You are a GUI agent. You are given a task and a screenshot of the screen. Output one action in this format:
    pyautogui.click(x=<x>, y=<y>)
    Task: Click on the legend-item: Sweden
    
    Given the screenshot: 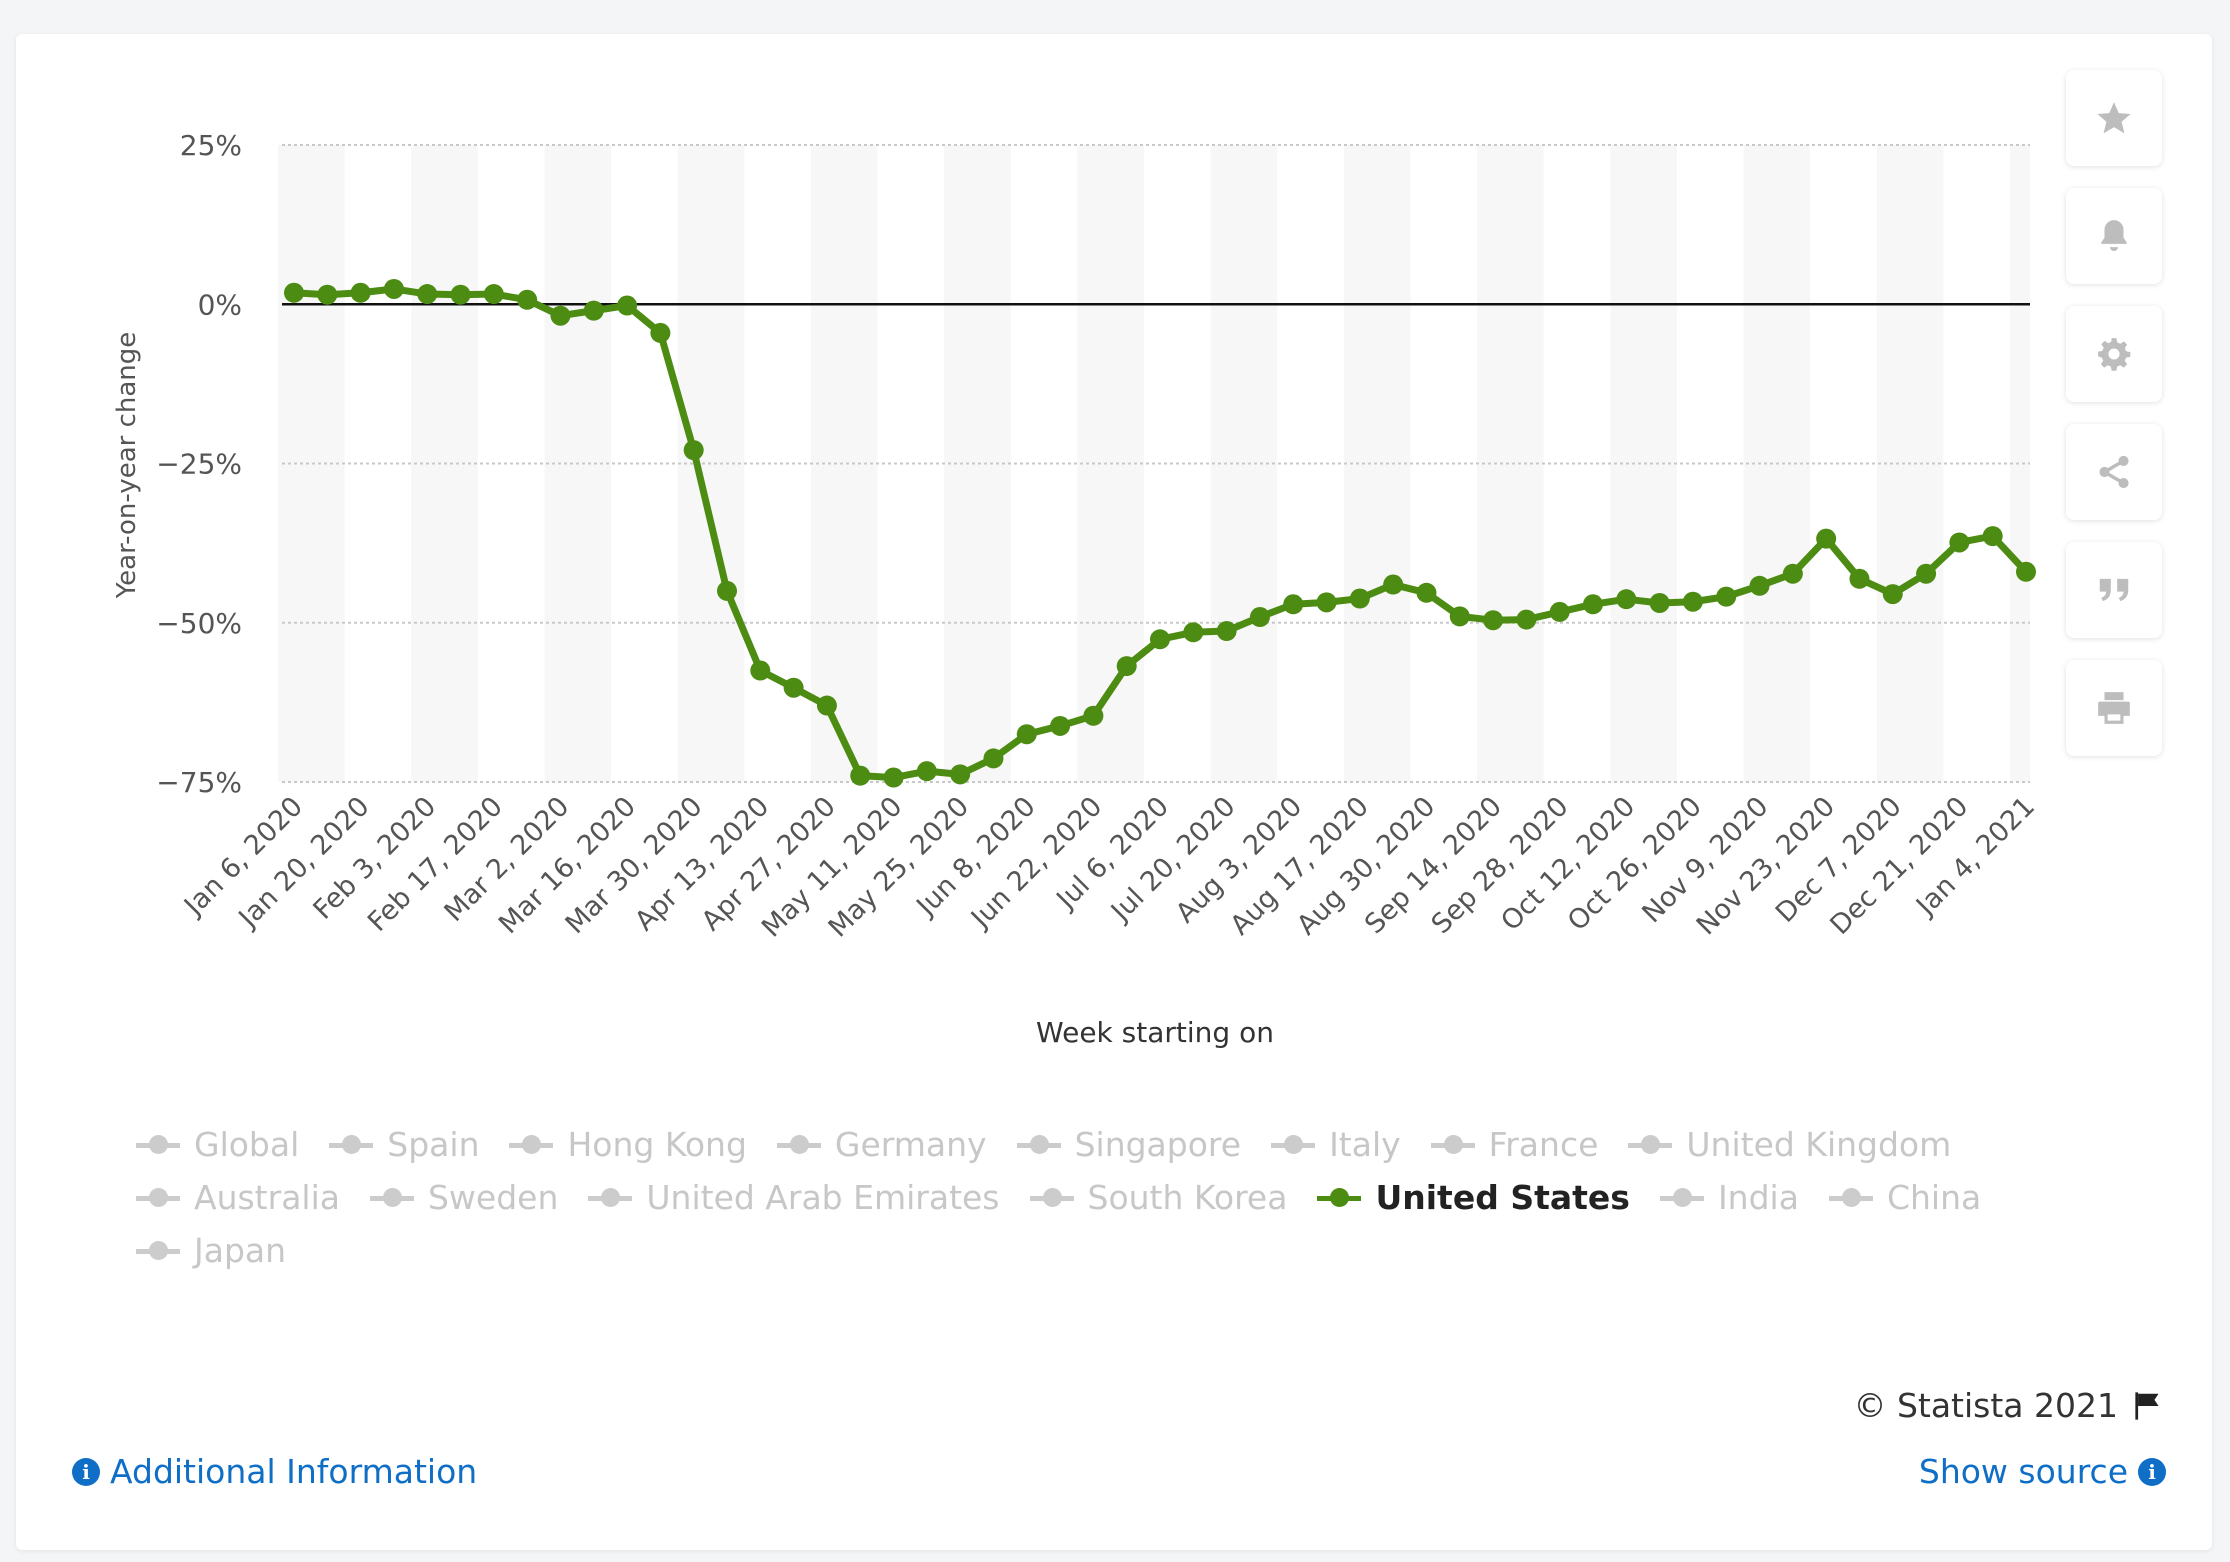 What is the action you would take?
    pyautogui.click(x=463, y=1197)
    